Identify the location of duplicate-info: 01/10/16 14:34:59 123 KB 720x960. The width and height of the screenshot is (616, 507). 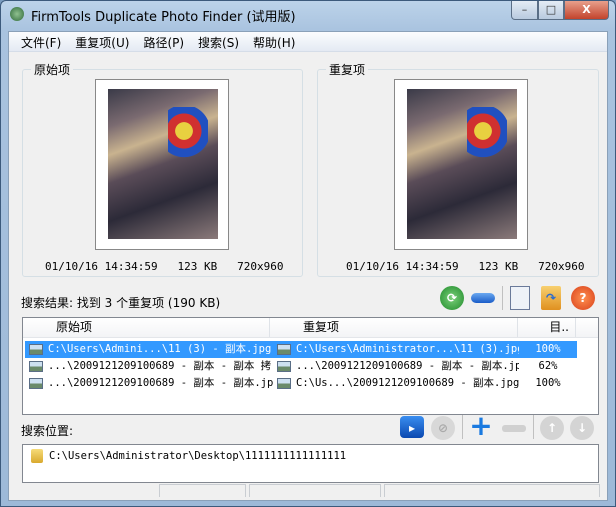
(465, 266).